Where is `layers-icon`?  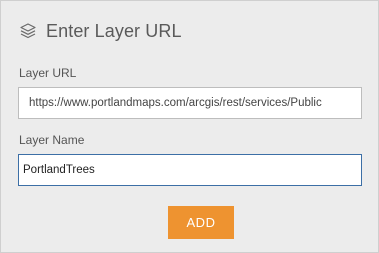 layers-icon is located at coordinates (28, 31).